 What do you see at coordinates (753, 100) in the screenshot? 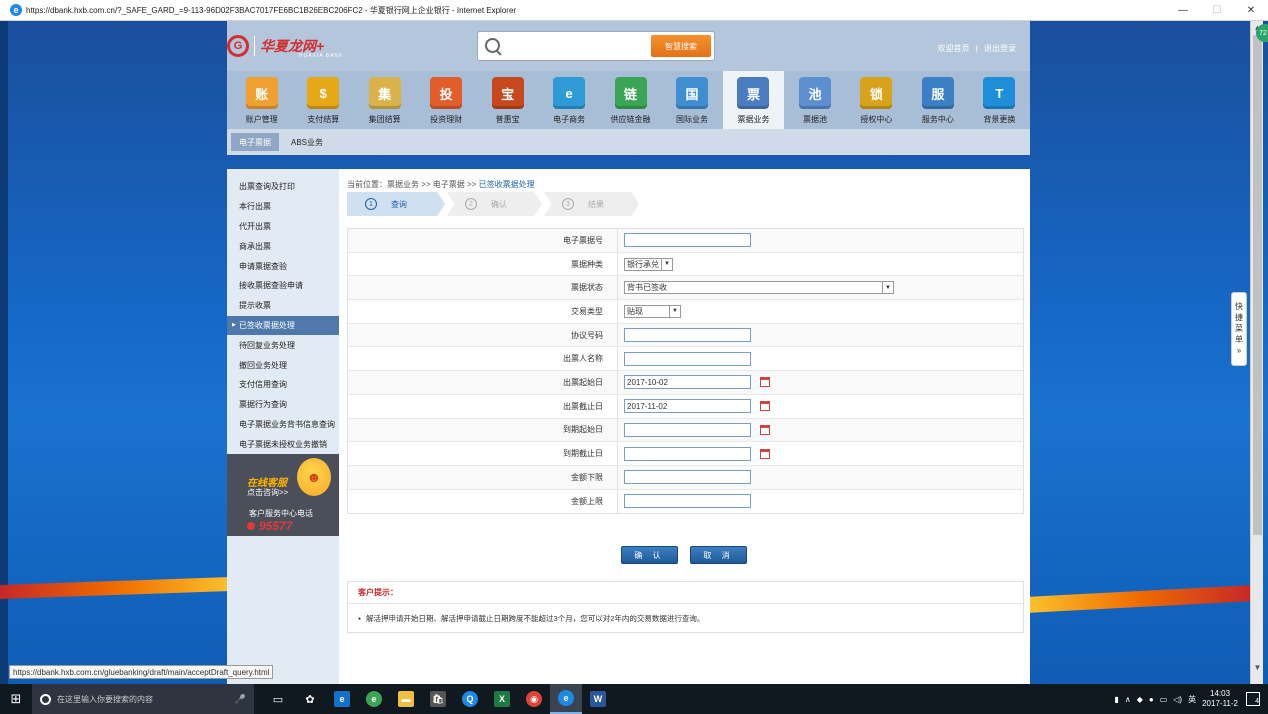
I see `nav-item: 票票据业务` at bounding box center [753, 100].